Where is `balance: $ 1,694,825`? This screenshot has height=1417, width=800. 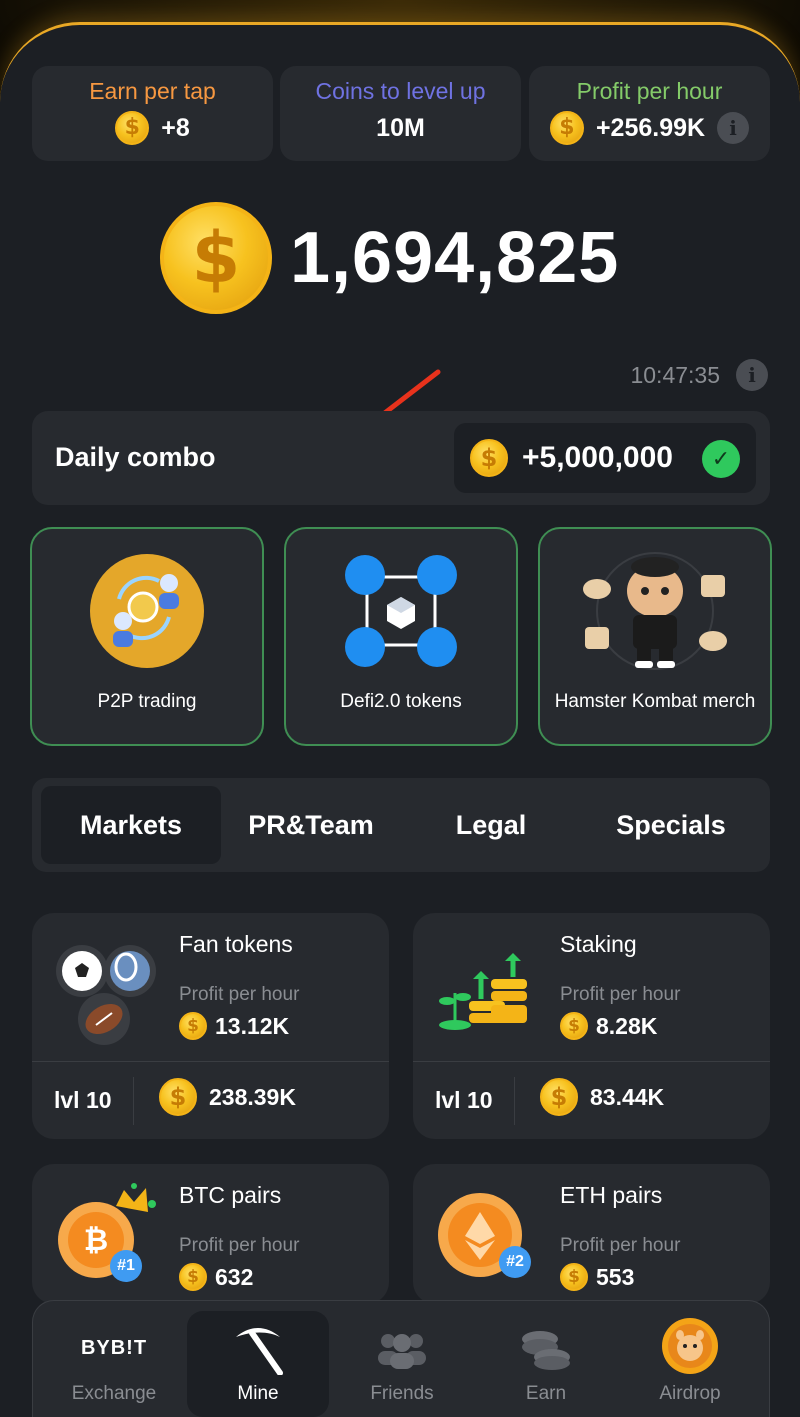 balance: $ 1,694,825 is located at coordinates (389, 258).